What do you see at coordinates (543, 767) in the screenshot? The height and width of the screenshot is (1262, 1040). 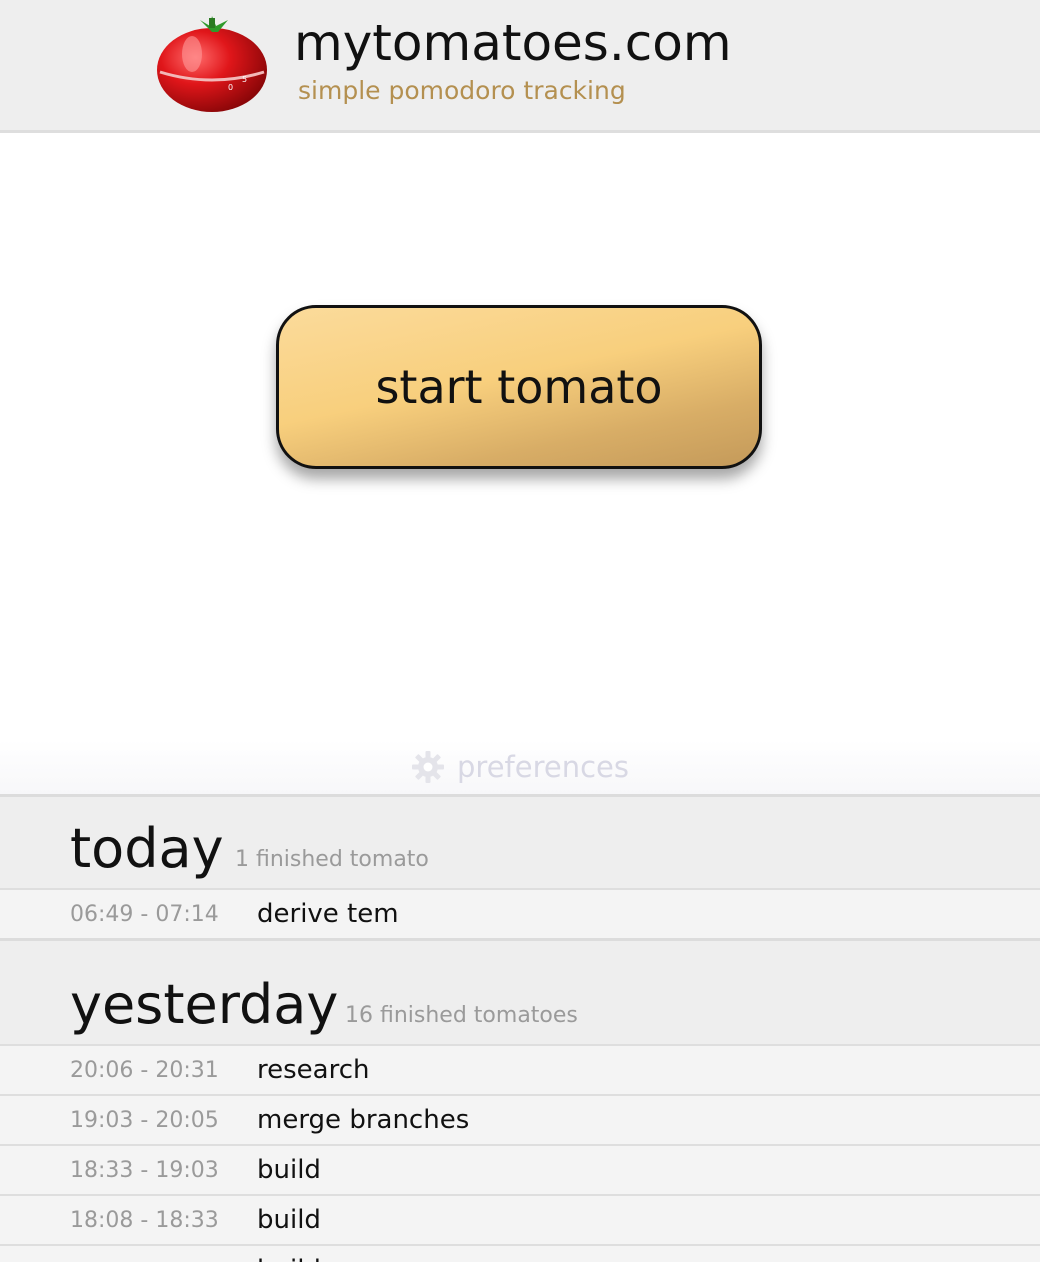 I see `preferences-label: preferences` at bounding box center [543, 767].